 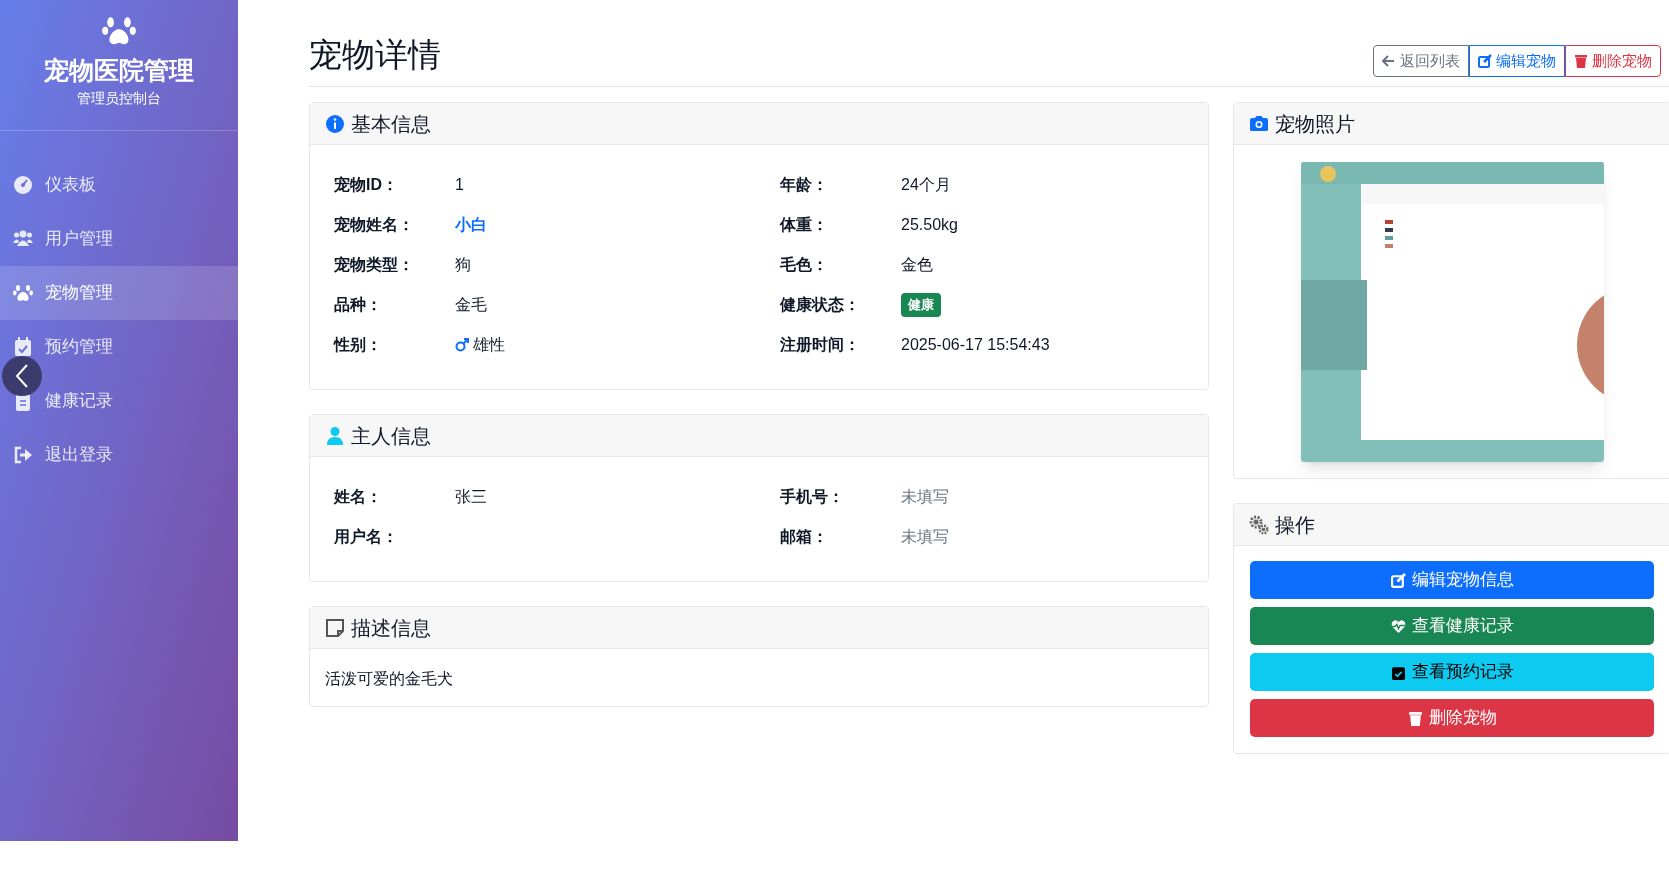 What do you see at coordinates (804, 537) in the screenshot?
I see `field-label: 邮箱：` at bounding box center [804, 537].